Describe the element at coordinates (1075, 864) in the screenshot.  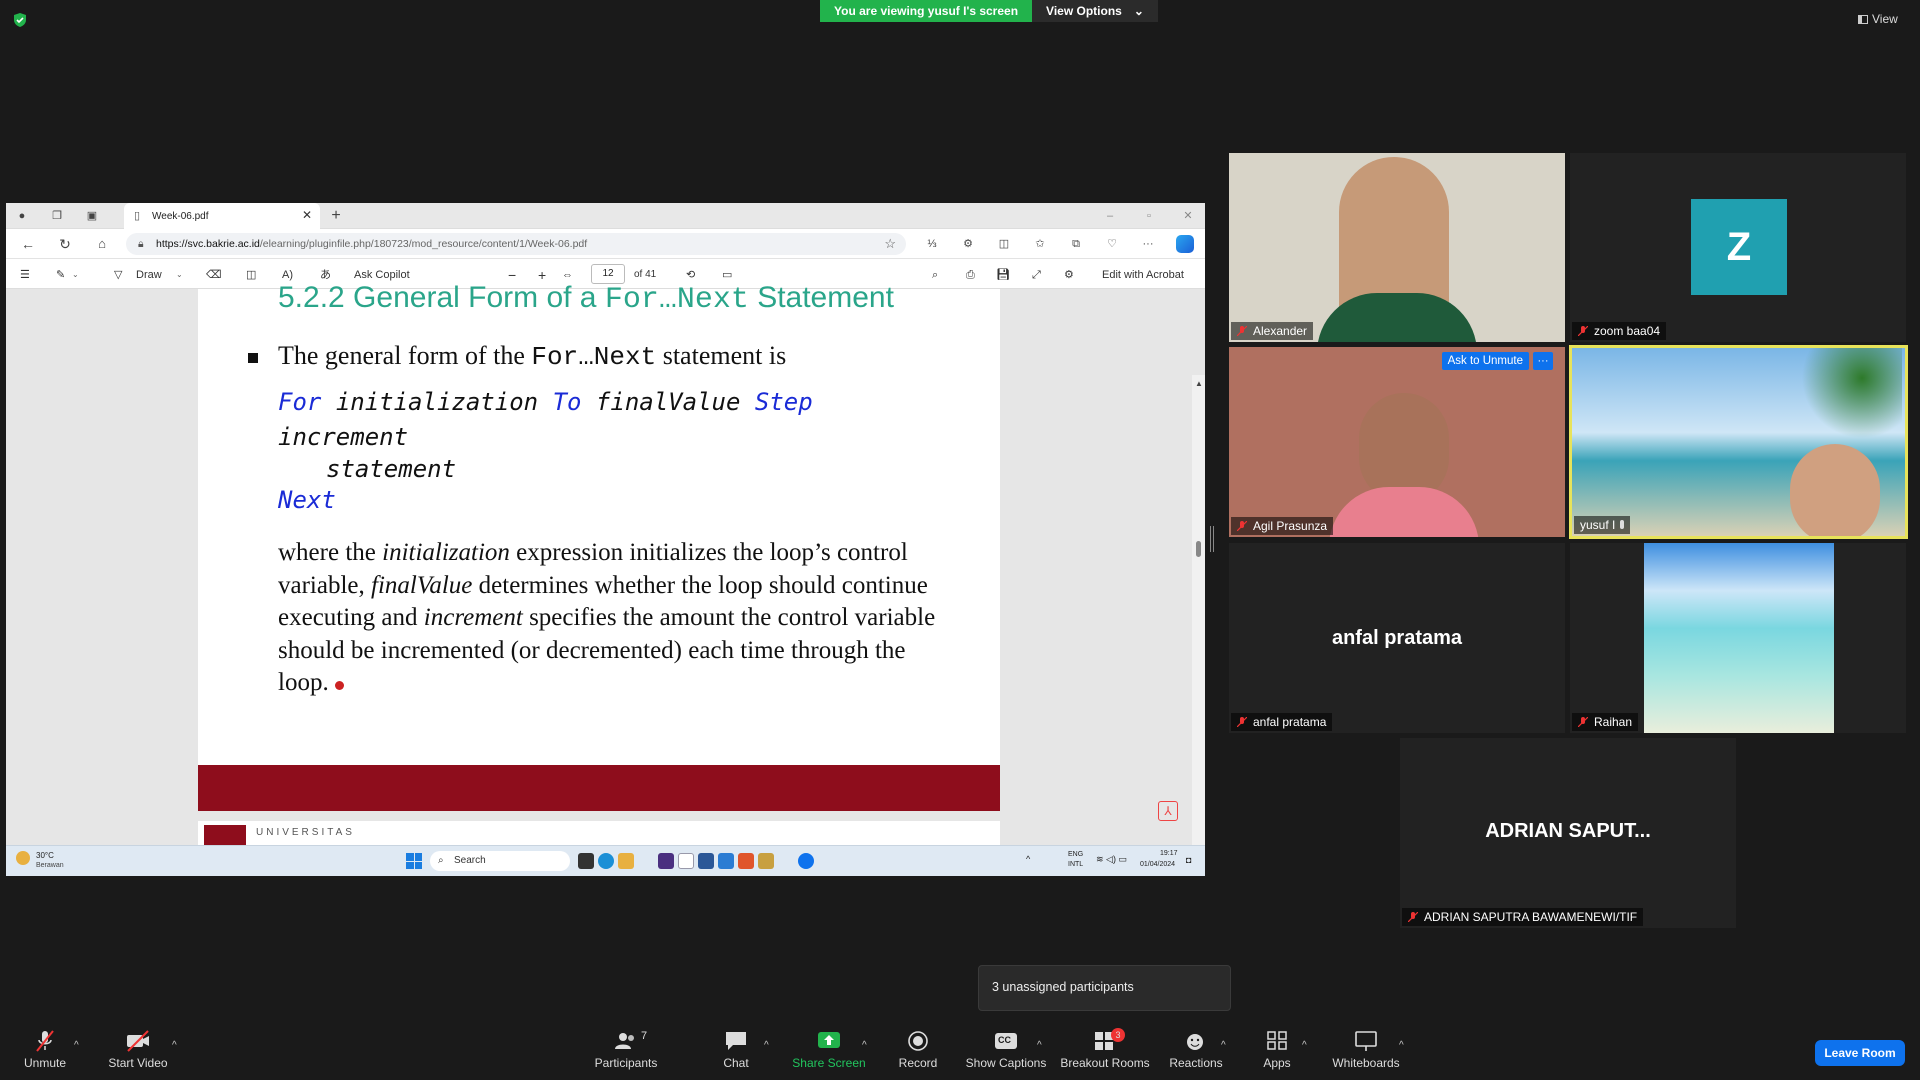
I see `lang-2: INTL` at that location.